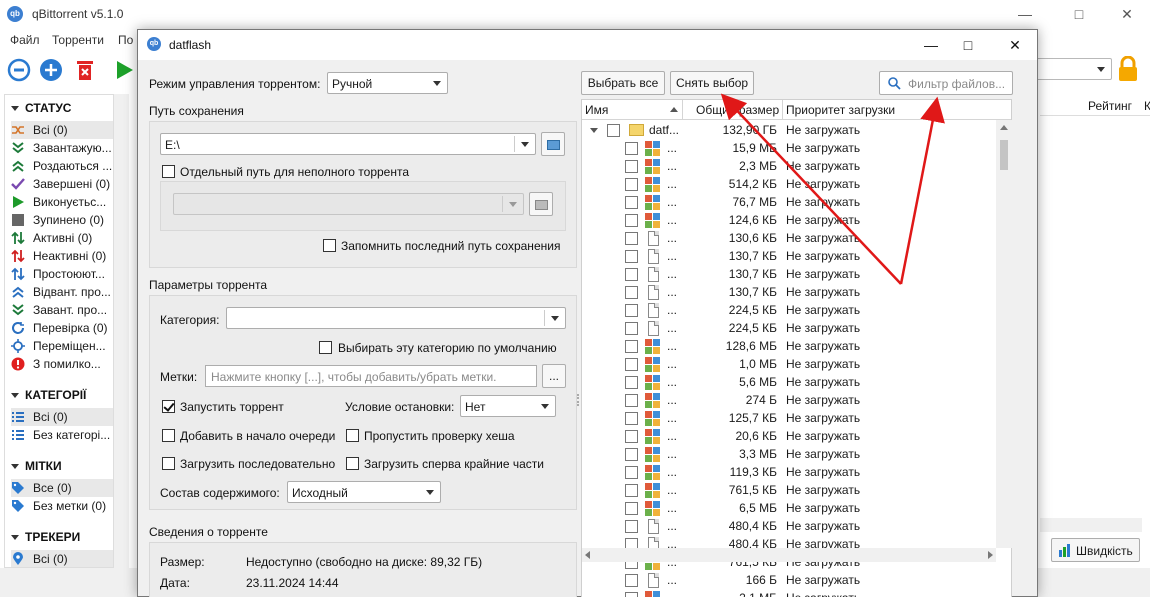 The image size is (1150, 597). Describe the element at coordinates (553, 144) in the screenshot. I see `browse-folder-button` at that location.